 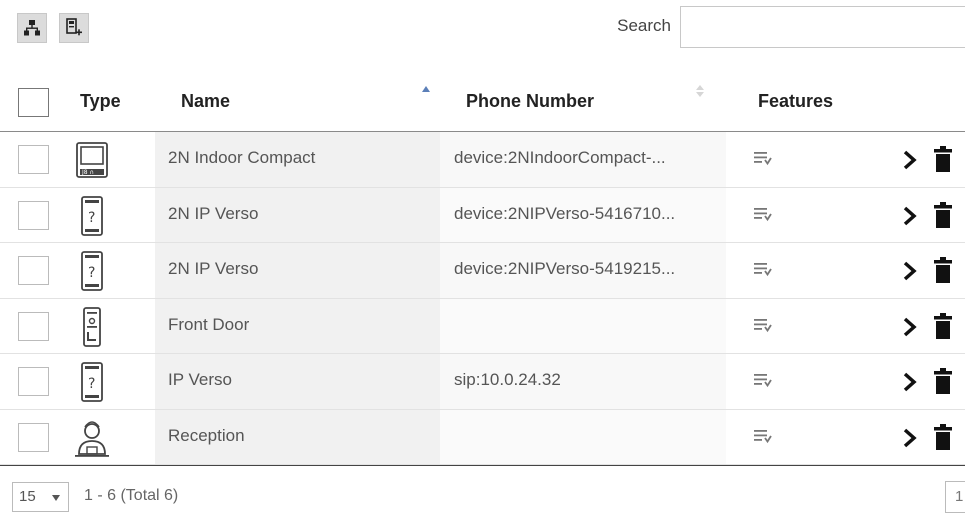 I want to click on column-header-name: Name, so click(x=205, y=101).